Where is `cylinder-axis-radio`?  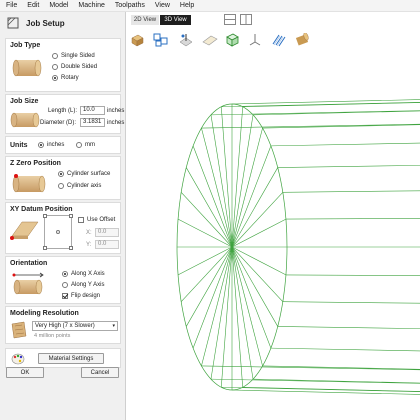 cylinder-axis-radio is located at coordinates (61, 186).